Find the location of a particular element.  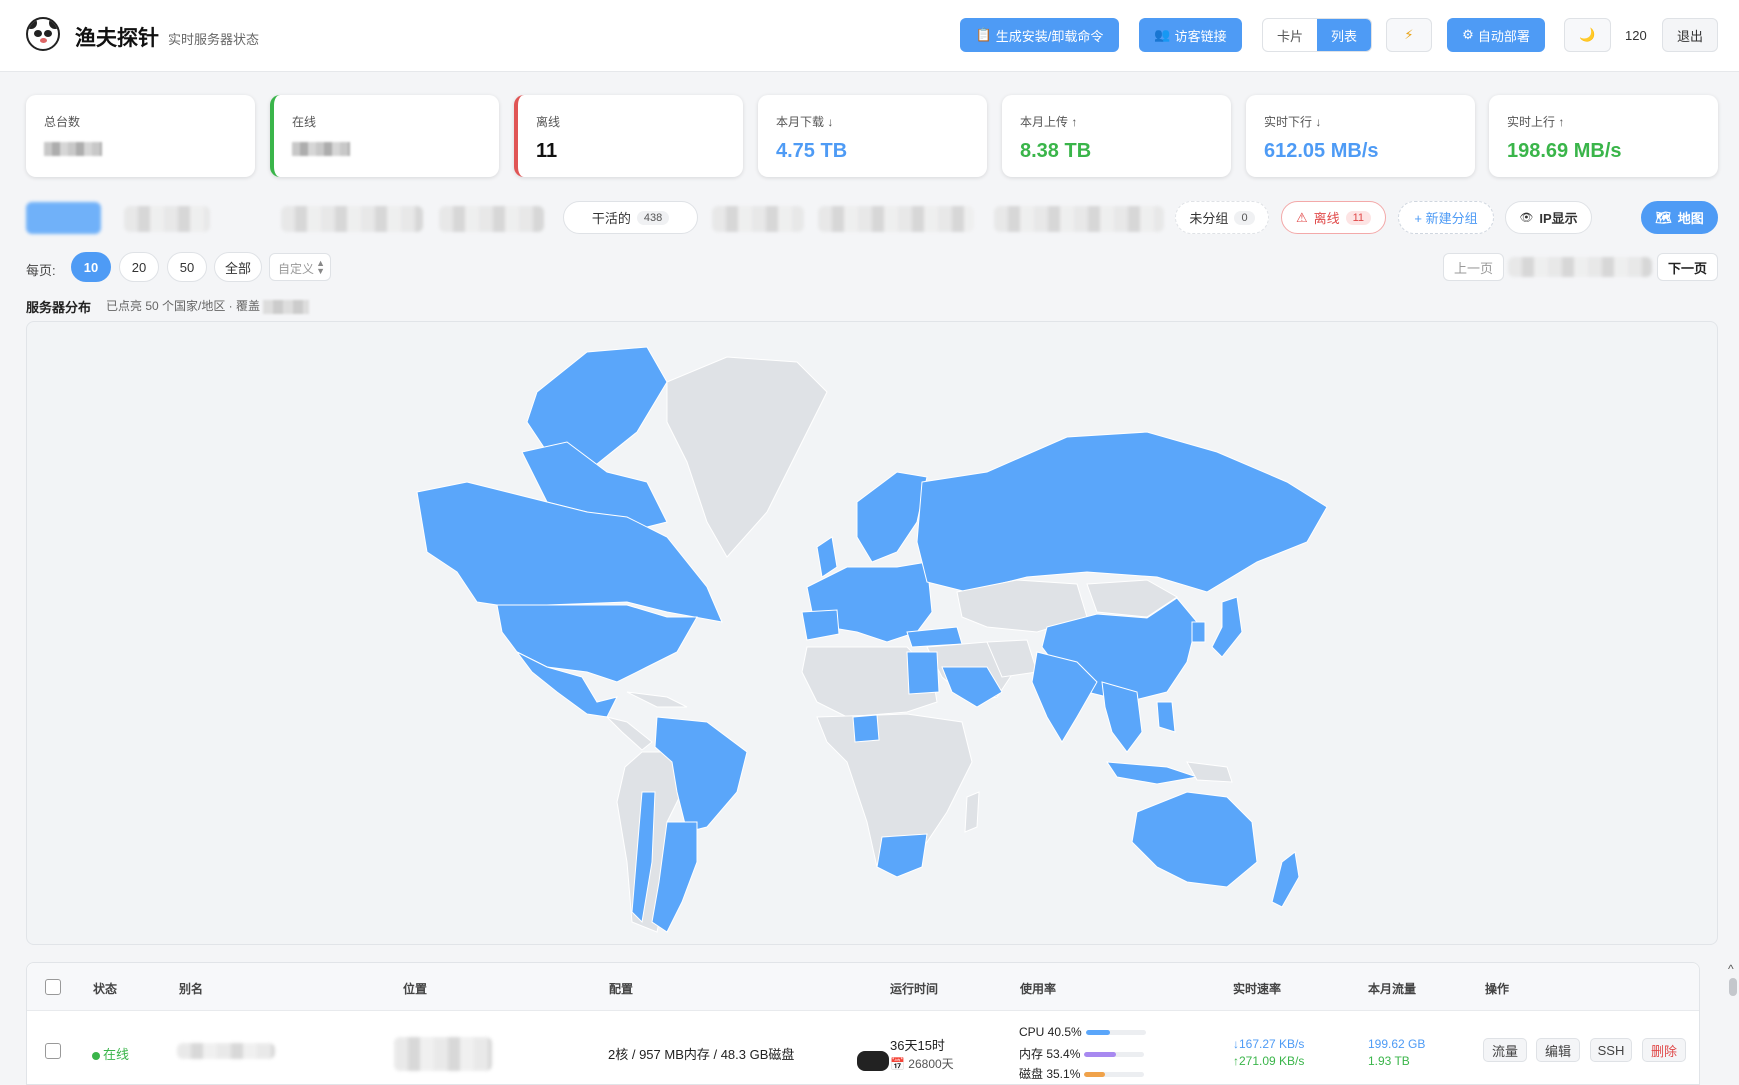

per-page-label: 每页: is located at coordinates (41, 270).